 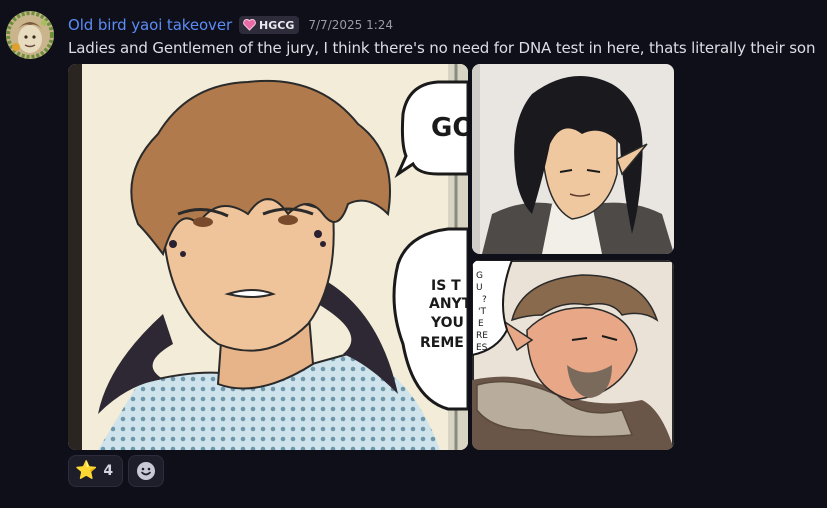 I want to click on comic-bubble-line-2: ANYT, so click(x=448, y=304).